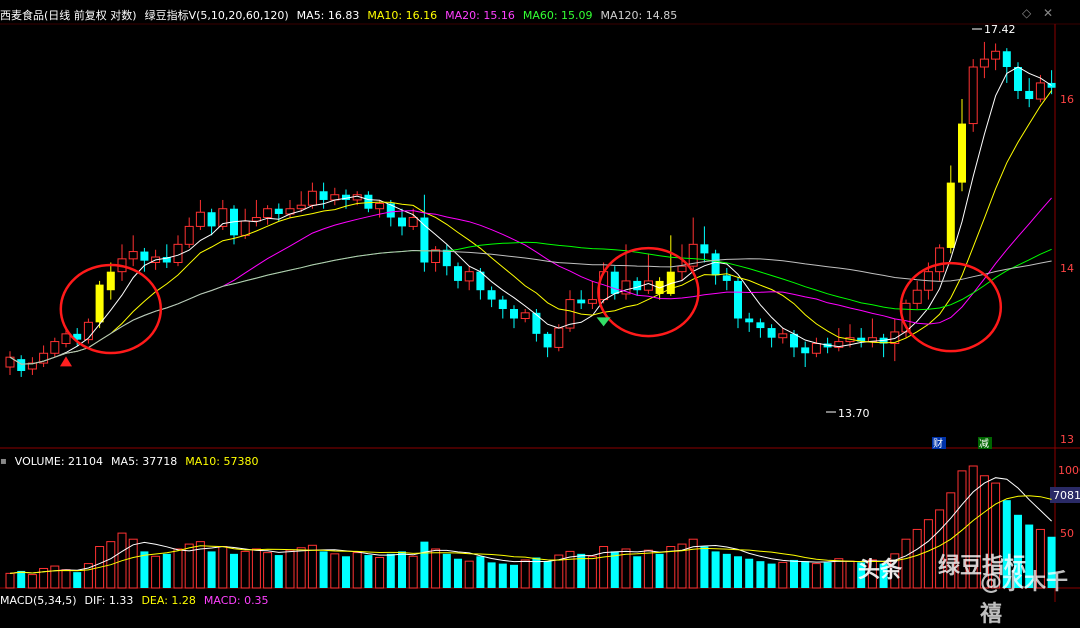 The height and width of the screenshot is (628, 1080). What do you see at coordinates (938, 443) in the screenshot?
I see `cai-marker: 财` at bounding box center [938, 443].